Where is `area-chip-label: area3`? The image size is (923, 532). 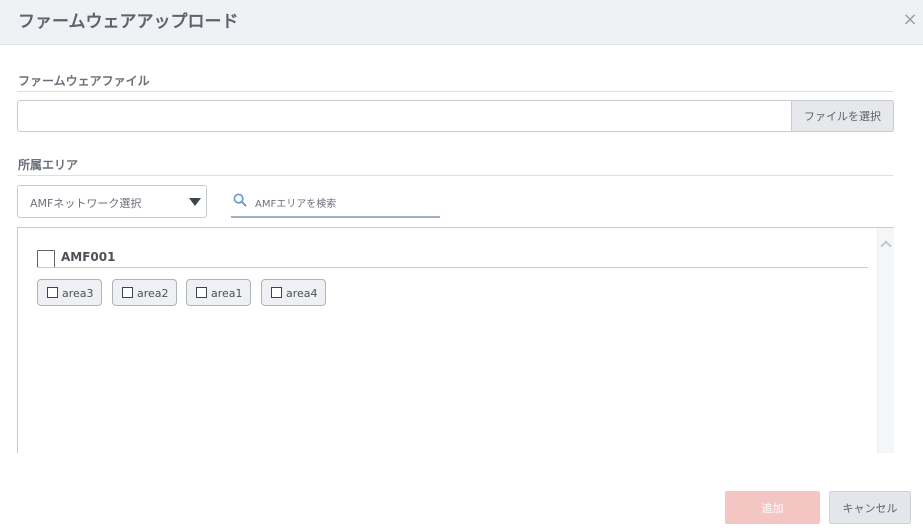
area-chip-label: area3 is located at coordinates (78, 293).